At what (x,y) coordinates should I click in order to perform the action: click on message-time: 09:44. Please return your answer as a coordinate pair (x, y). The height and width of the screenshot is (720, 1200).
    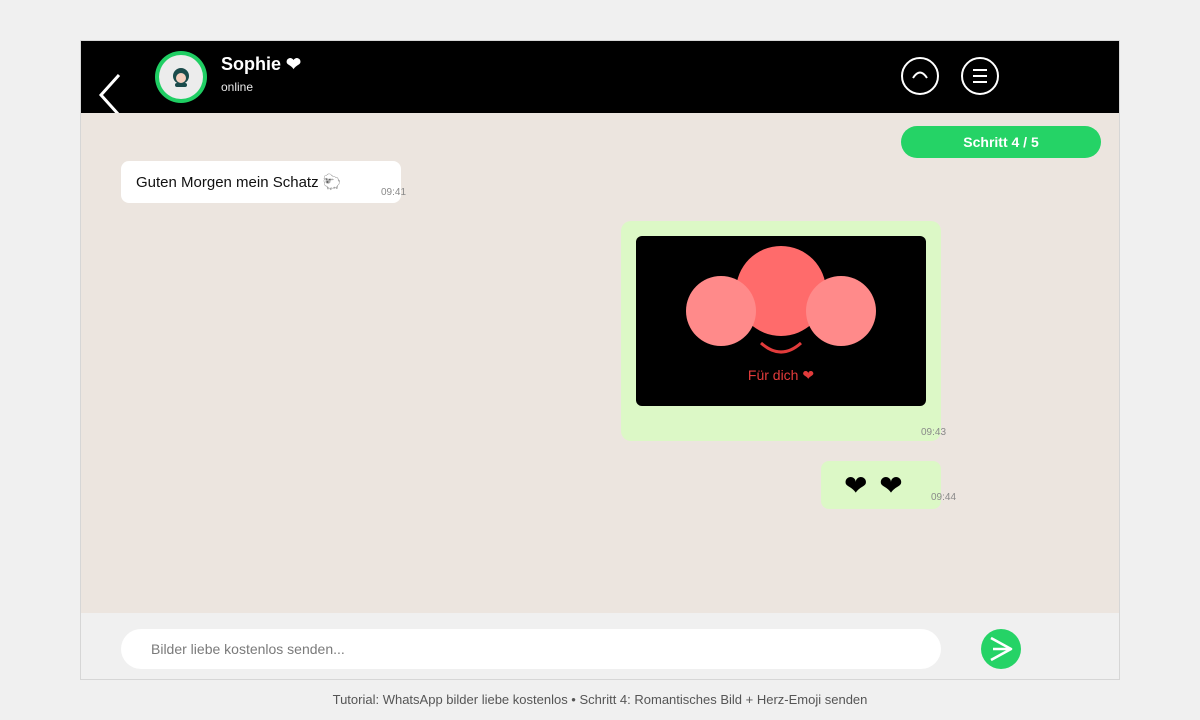
    Looking at the image, I should click on (944, 497).